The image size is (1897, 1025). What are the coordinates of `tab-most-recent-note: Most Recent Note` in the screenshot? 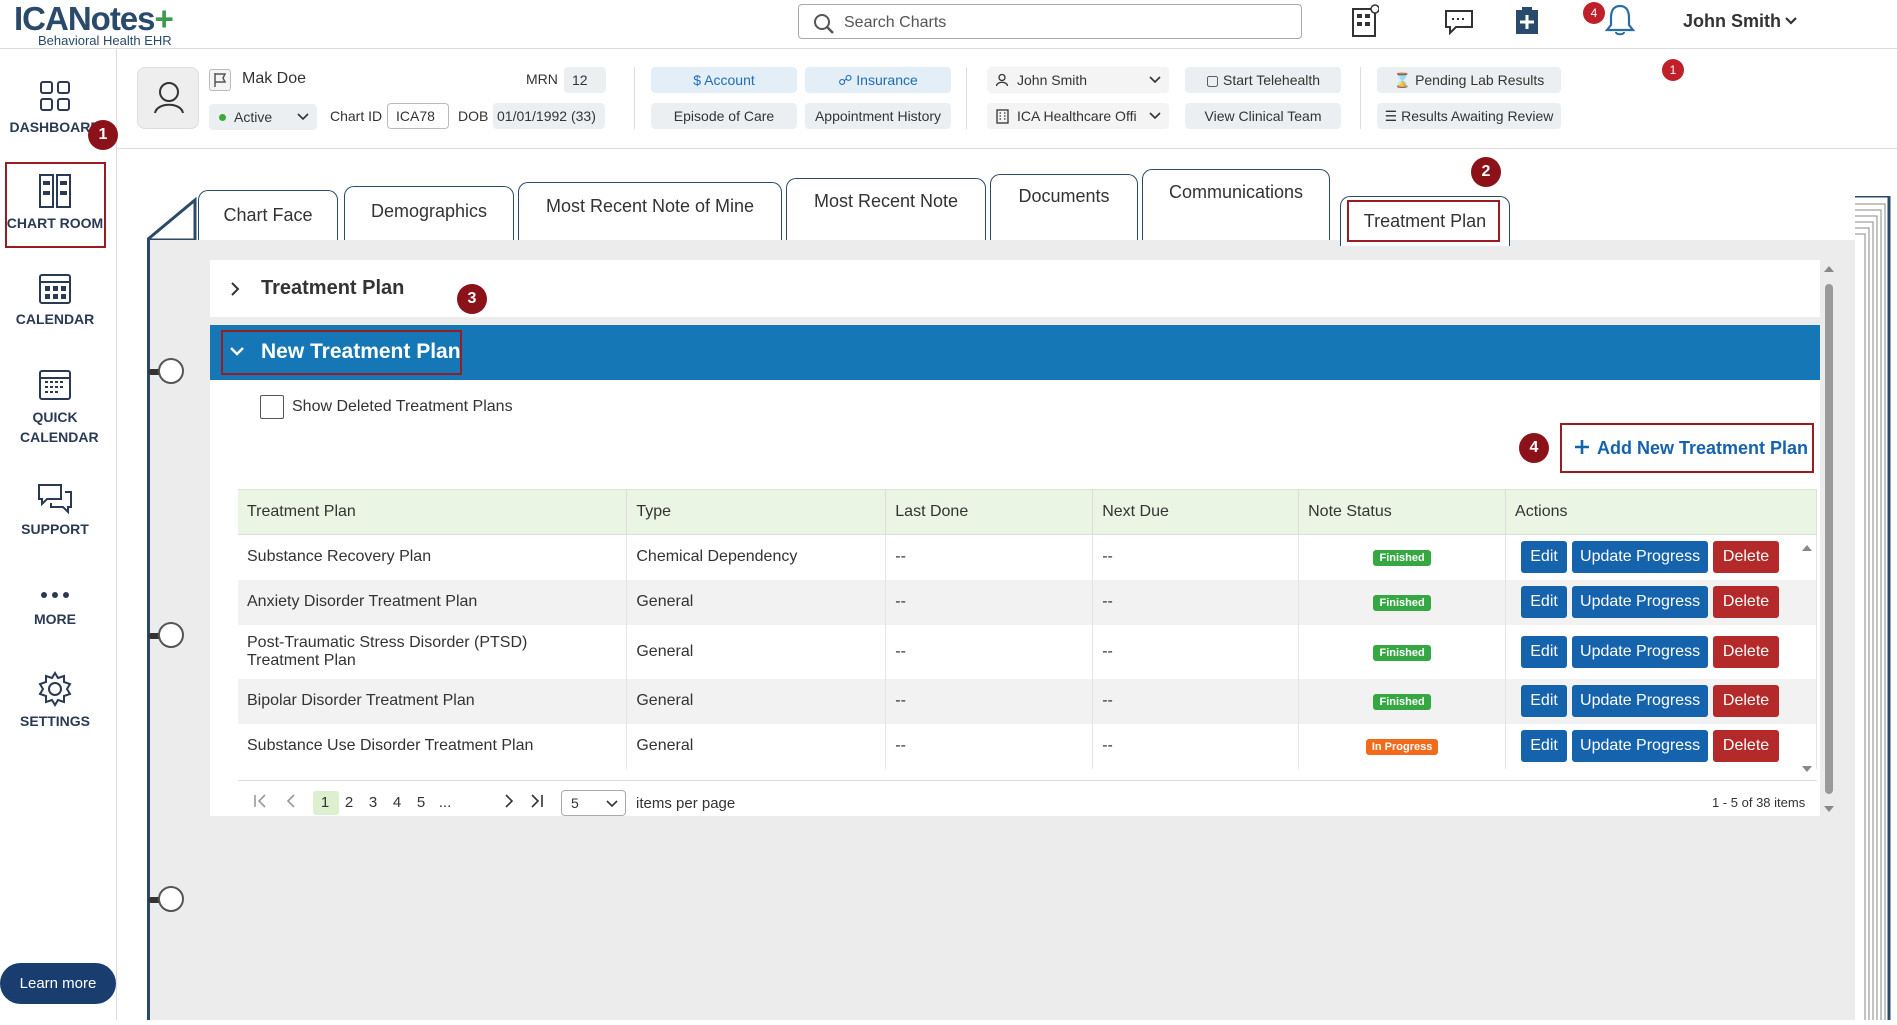 It's located at (886, 209).